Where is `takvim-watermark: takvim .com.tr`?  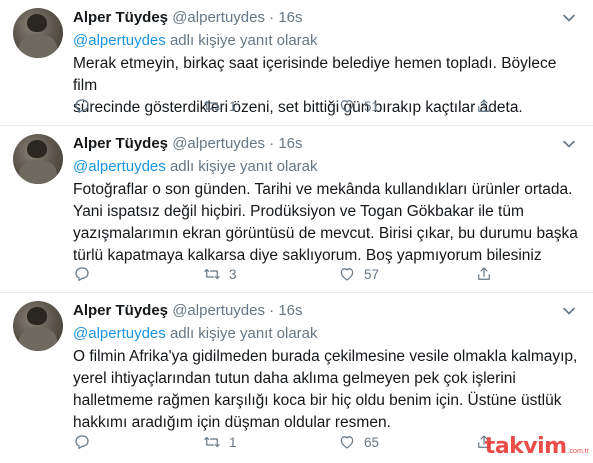 takvim-watermark: takvim .com.tr is located at coordinates (537, 446).